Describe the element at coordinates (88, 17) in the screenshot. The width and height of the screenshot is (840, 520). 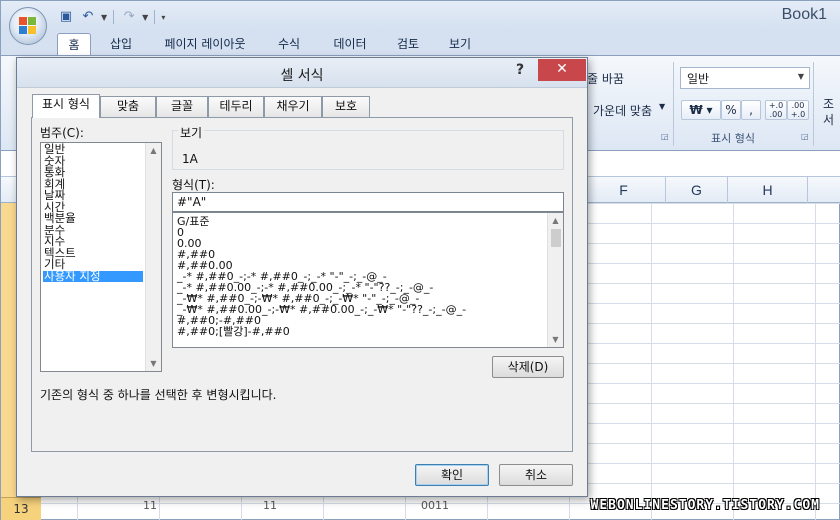
I see `undo-icon: ↶` at that location.